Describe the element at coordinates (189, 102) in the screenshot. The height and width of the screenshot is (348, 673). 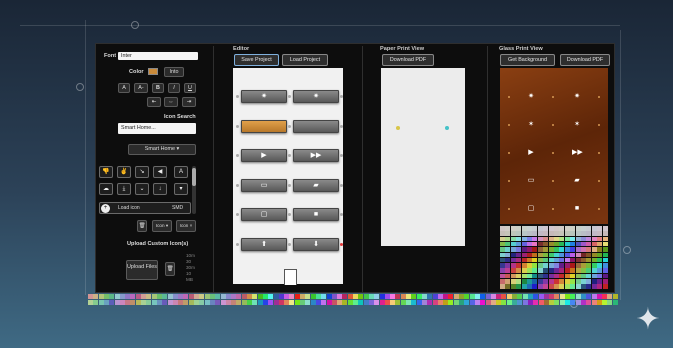
I see `align-right-button: ⇥` at that location.